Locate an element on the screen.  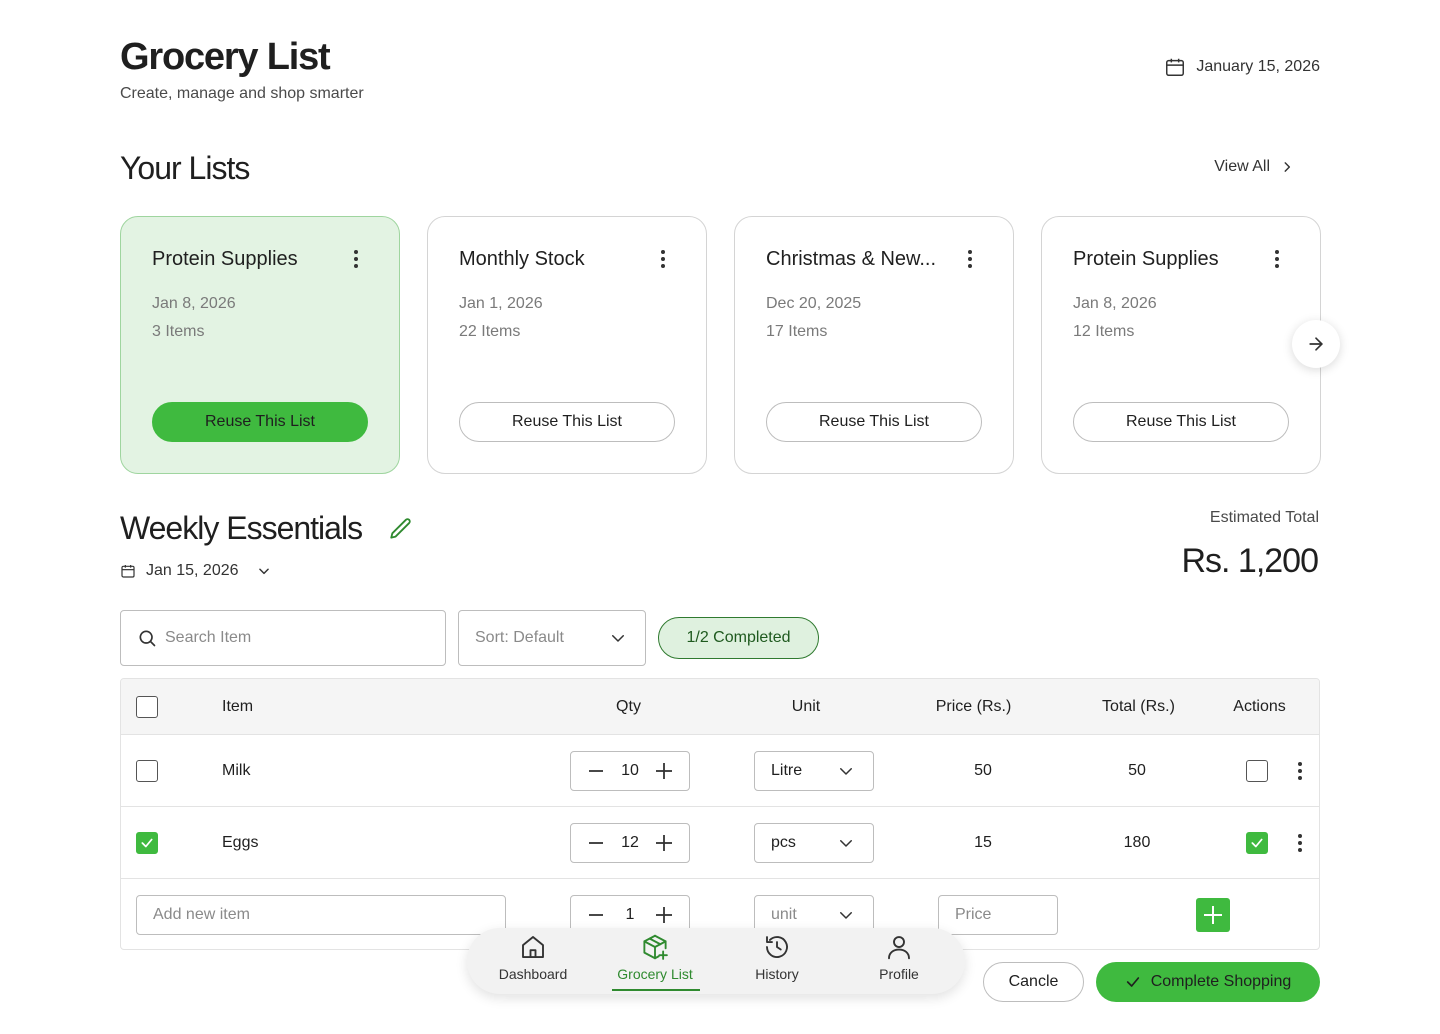
edit-pencil-icon is located at coordinates (401, 529).